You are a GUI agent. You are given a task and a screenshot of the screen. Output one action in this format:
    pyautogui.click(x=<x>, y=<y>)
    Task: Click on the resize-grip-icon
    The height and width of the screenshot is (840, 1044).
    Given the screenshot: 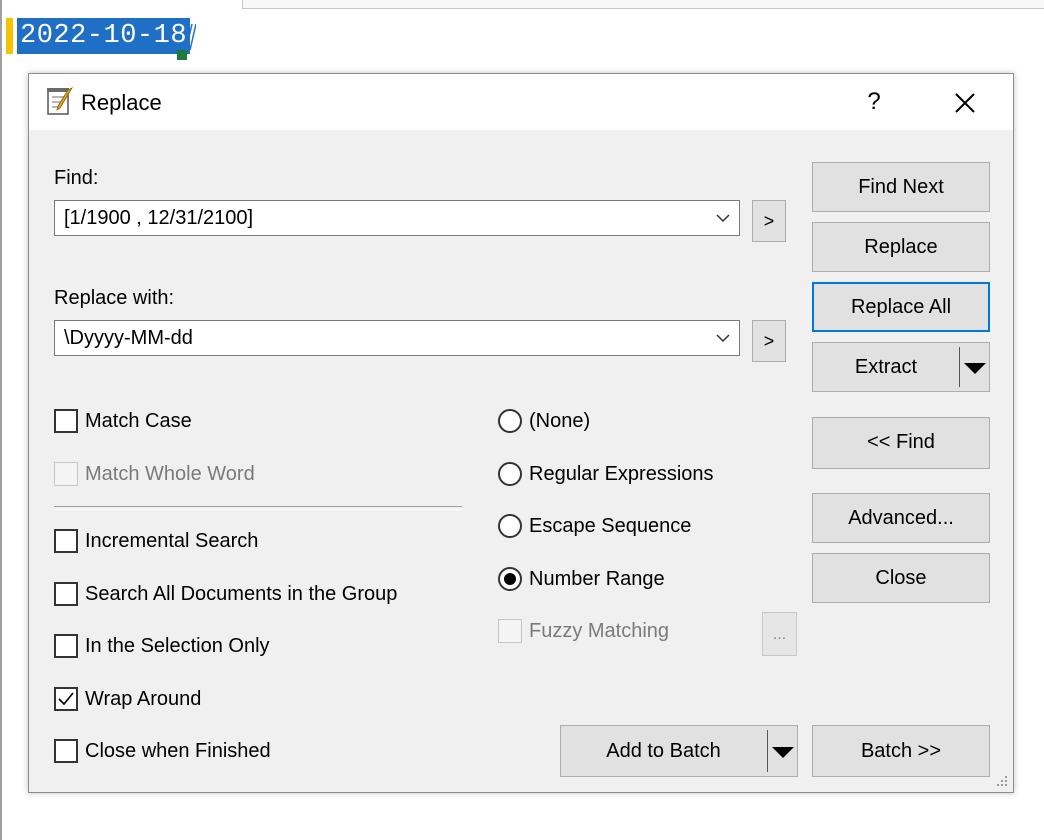 What is the action you would take?
    pyautogui.click(x=1002, y=781)
    